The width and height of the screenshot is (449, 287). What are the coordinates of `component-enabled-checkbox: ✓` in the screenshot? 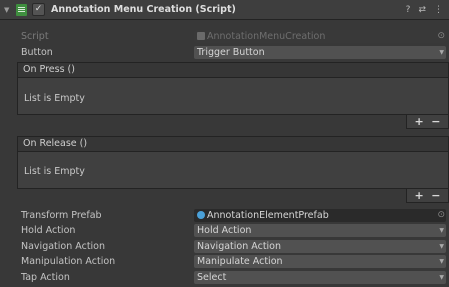 It's located at (38, 9).